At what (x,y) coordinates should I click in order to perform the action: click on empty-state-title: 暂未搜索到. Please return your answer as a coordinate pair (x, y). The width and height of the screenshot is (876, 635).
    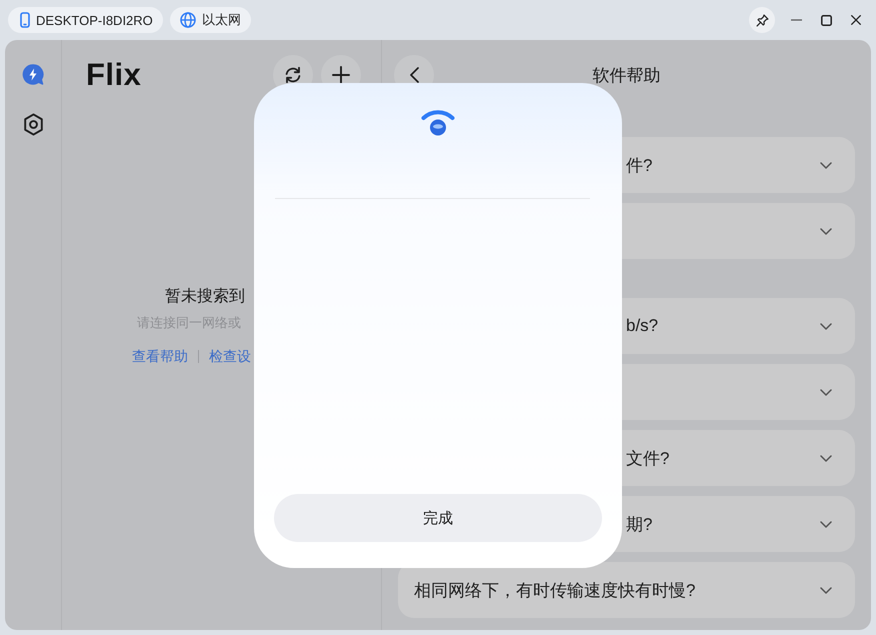
    Looking at the image, I should click on (205, 296).